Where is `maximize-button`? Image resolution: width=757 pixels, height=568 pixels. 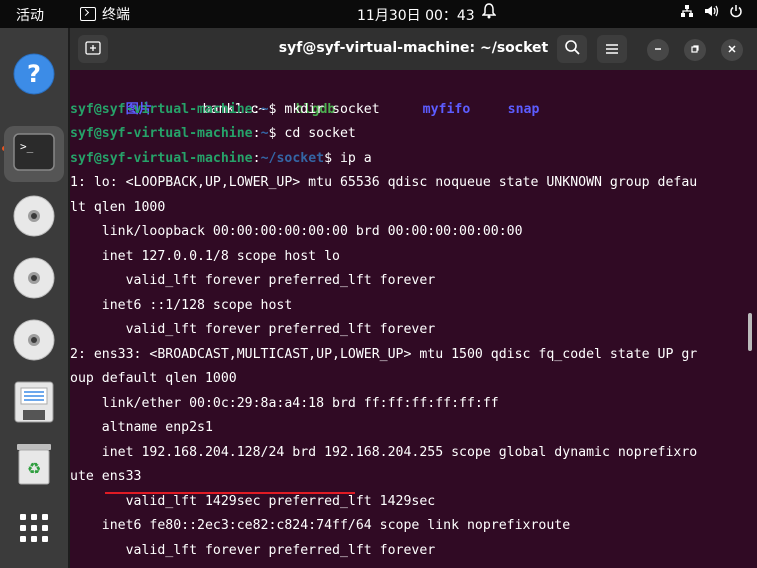 maximize-button is located at coordinates (695, 50).